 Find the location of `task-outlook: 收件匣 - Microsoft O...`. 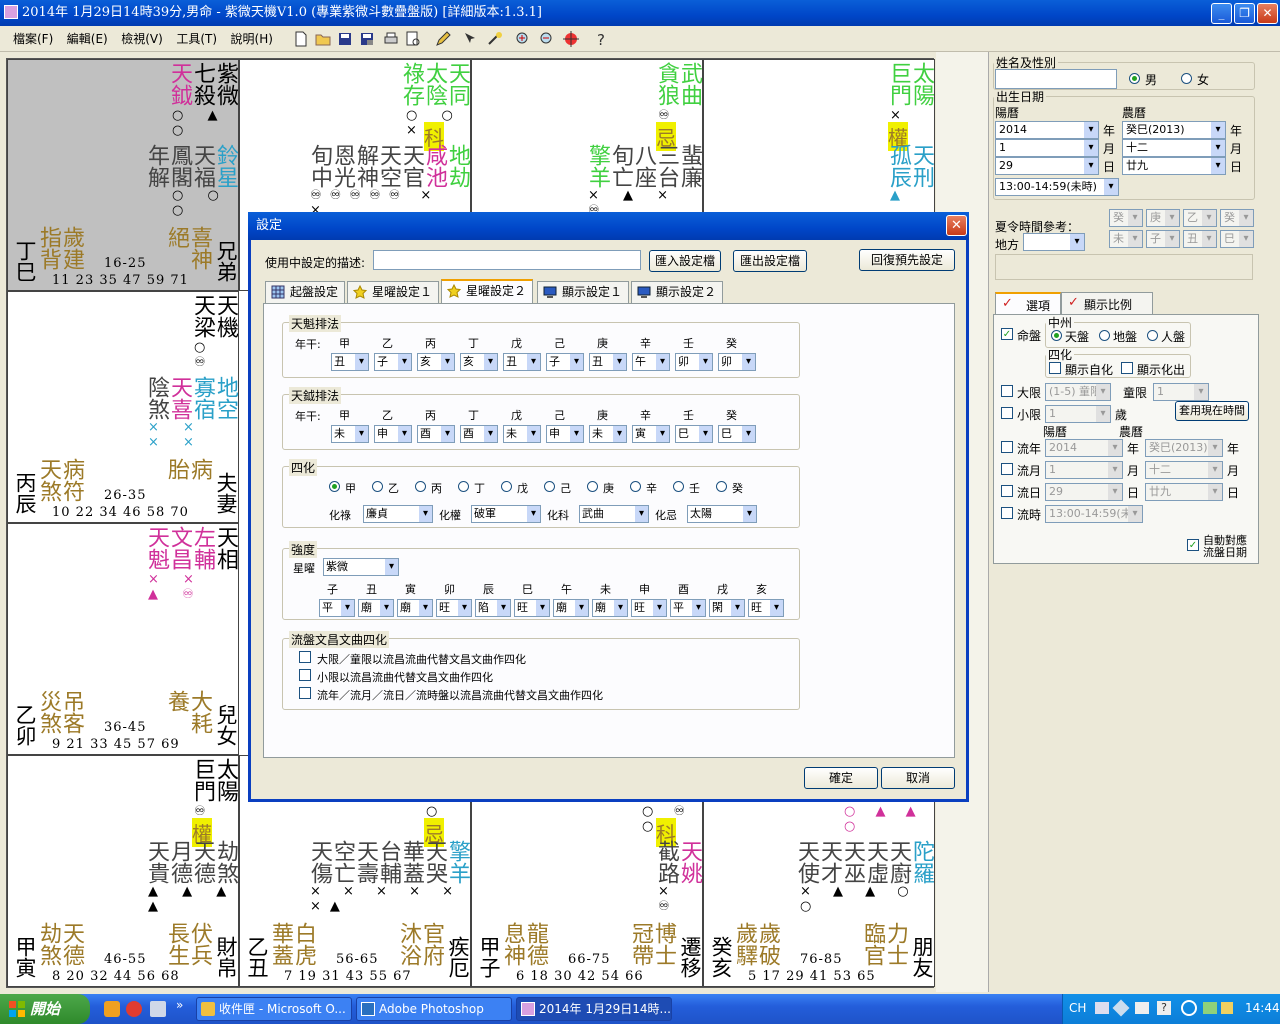

task-outlook: 收件匣 - Microsoft O... is located at coordinates (274, 1009).